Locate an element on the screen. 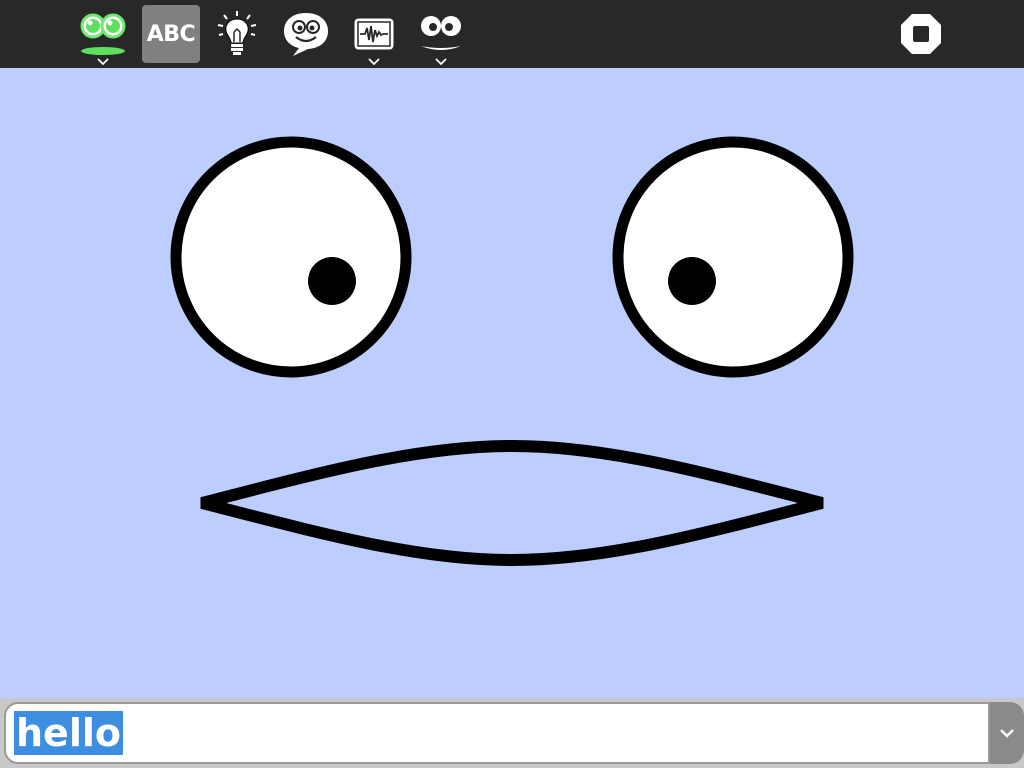 Image resolution: width=1024 pixels, height=768 pixels. face-button is located at coordinates (441, 35).